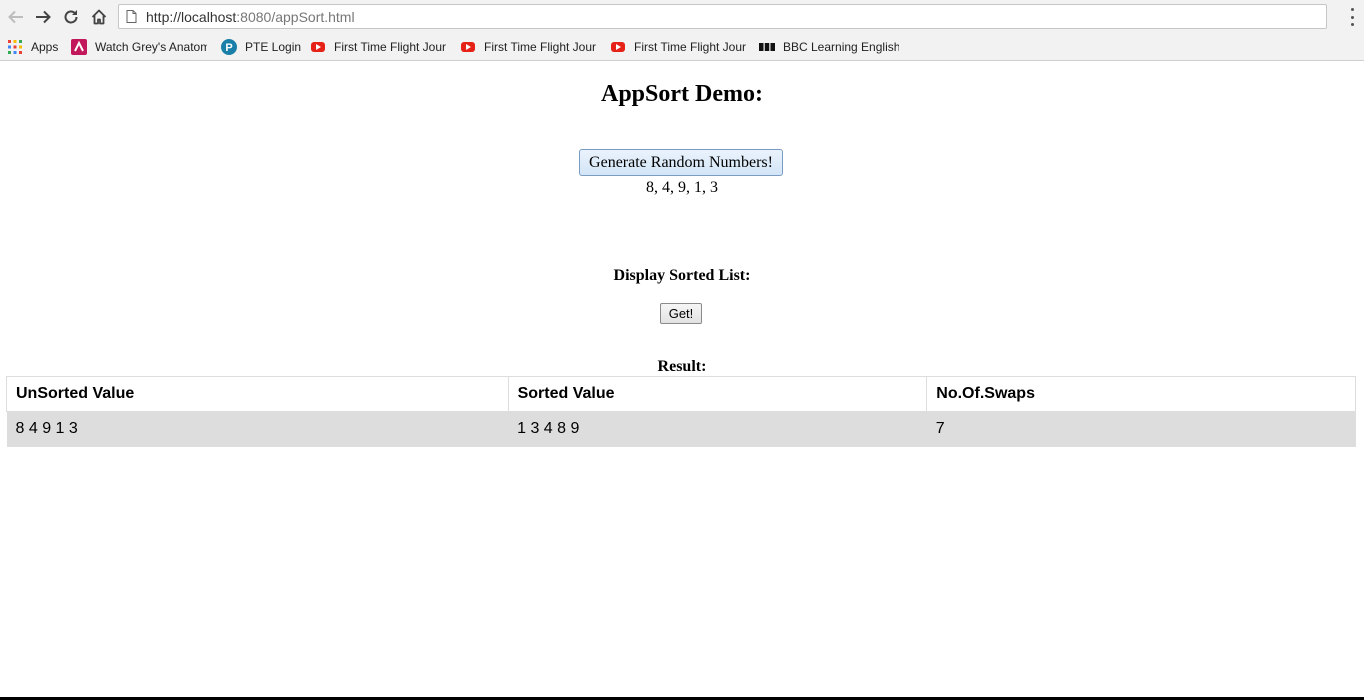 The height and width of the screenshot is (700, 1364). Describe the element at coordinates (131, 16) in the screenshot. I see `page-icon` at that location.